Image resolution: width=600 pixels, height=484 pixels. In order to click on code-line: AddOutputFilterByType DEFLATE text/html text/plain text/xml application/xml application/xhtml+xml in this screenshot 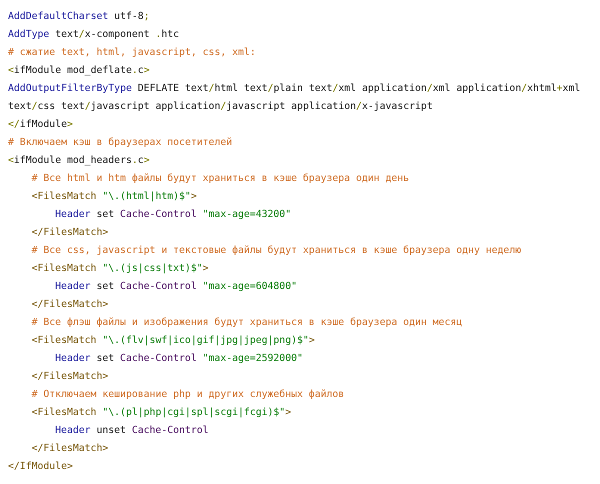, I will do `click(295, 89)`.